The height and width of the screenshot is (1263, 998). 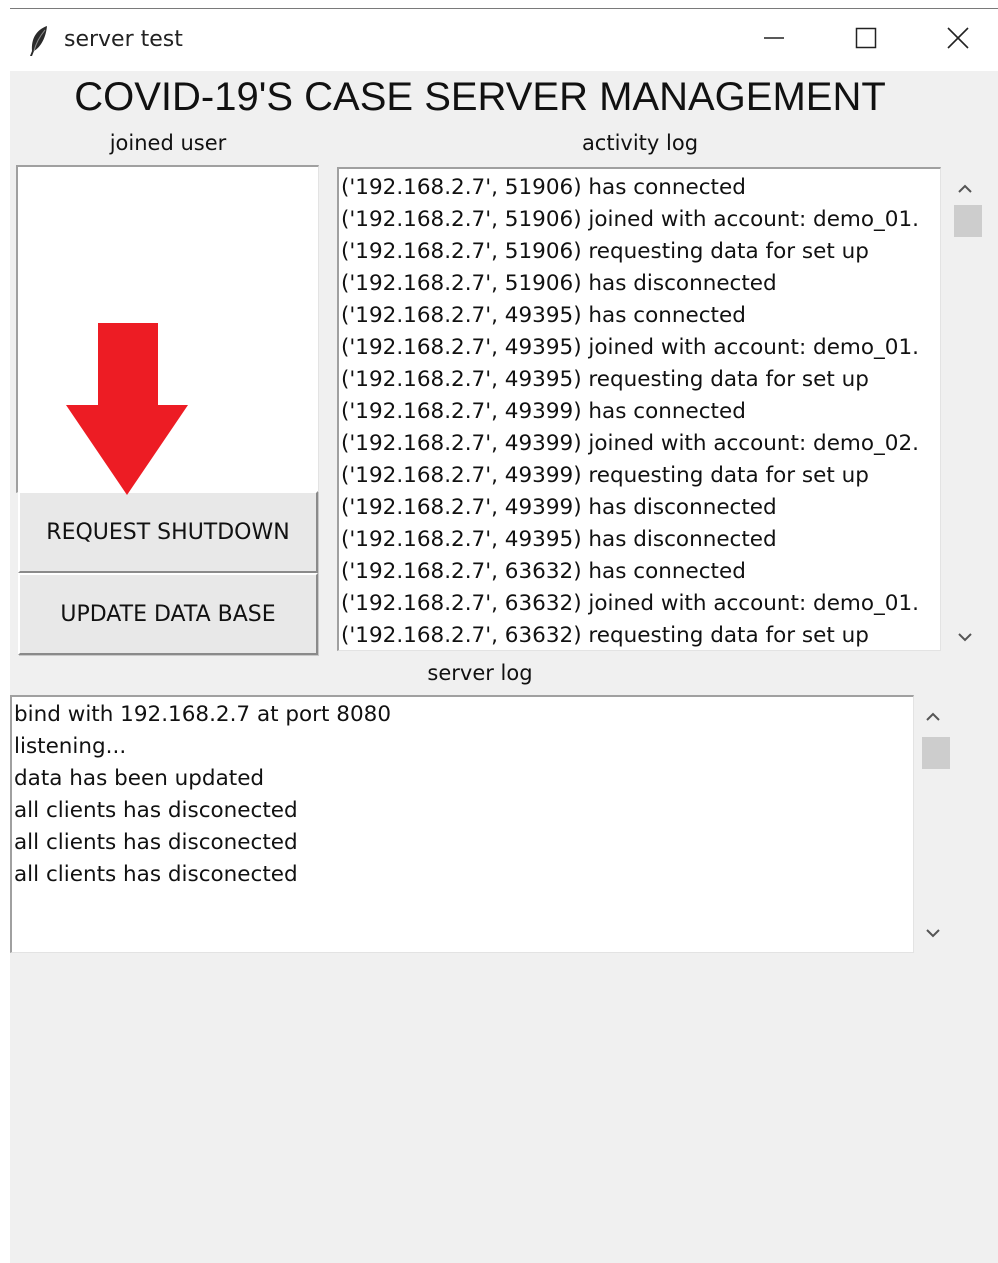 I want to click on list-item: ('192.168.2.7', 49399) has disconnected, so click(x=629, y=508).